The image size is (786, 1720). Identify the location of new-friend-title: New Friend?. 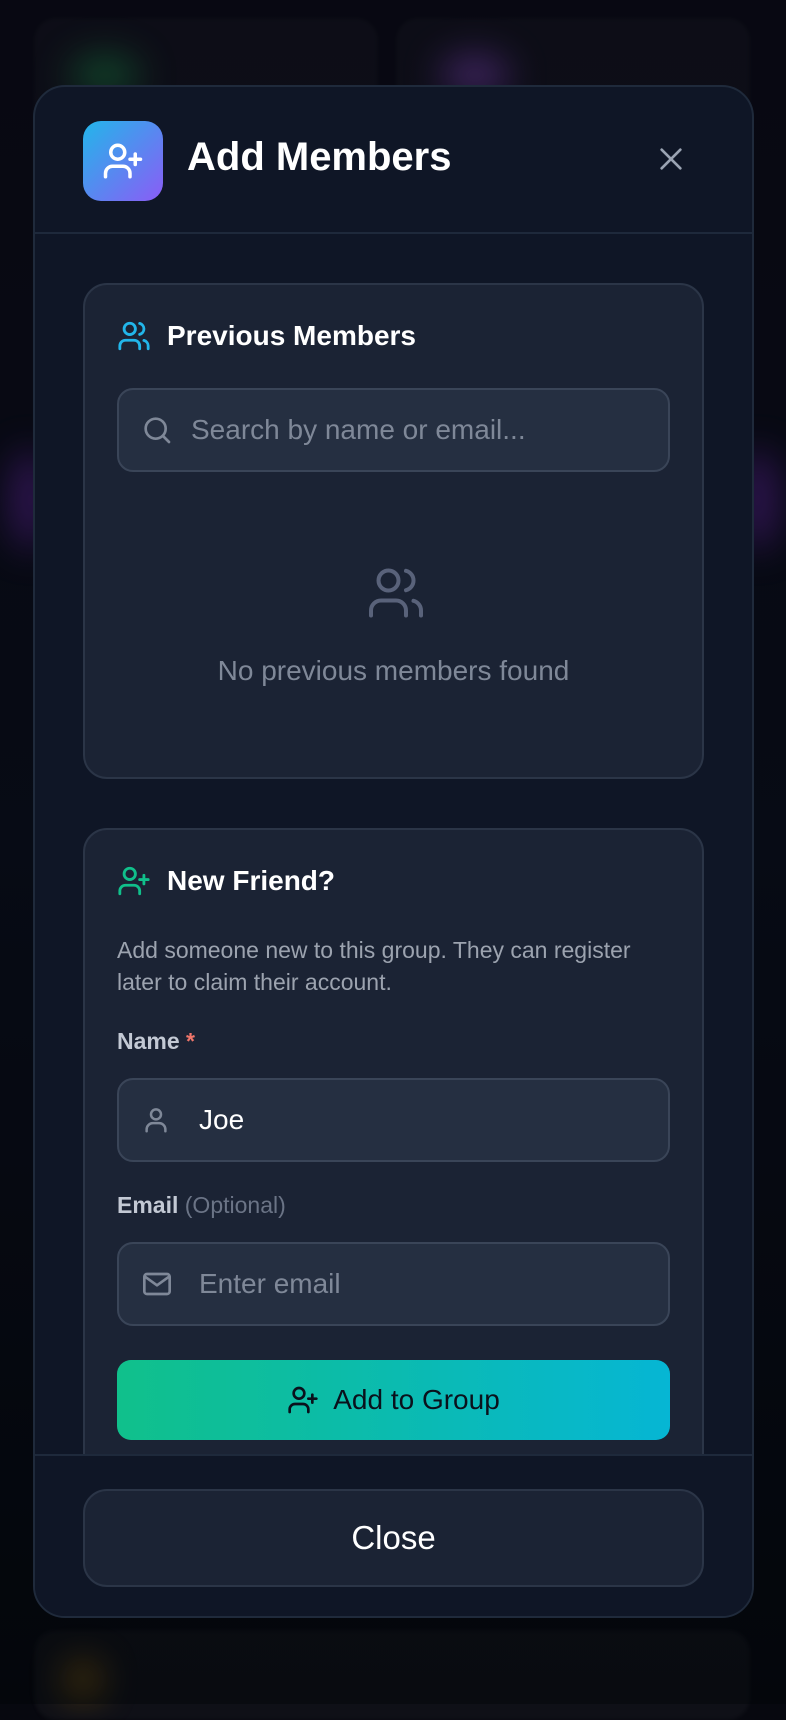
(251, 881).